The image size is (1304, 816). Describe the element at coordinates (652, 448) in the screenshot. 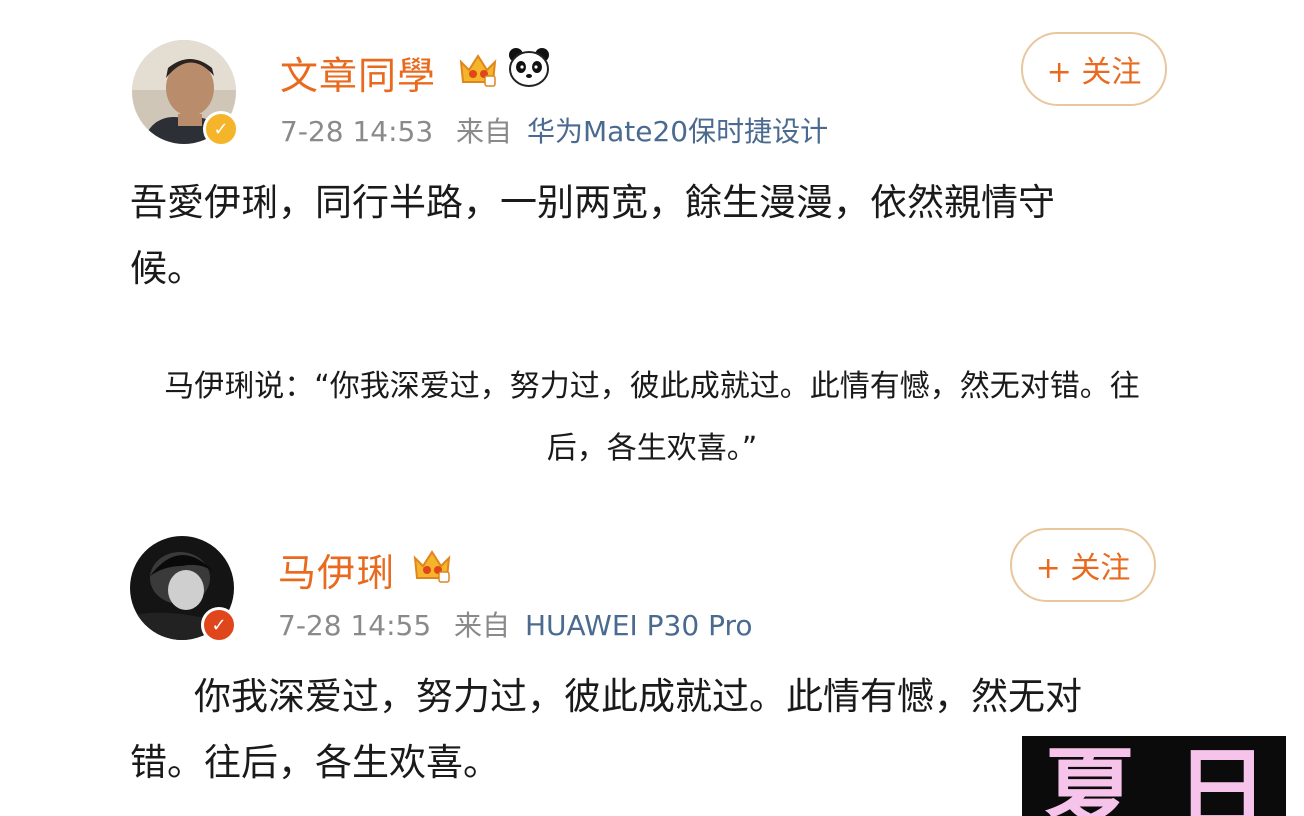

I see `quote-line: 后，各生欢喜。”` at that location.